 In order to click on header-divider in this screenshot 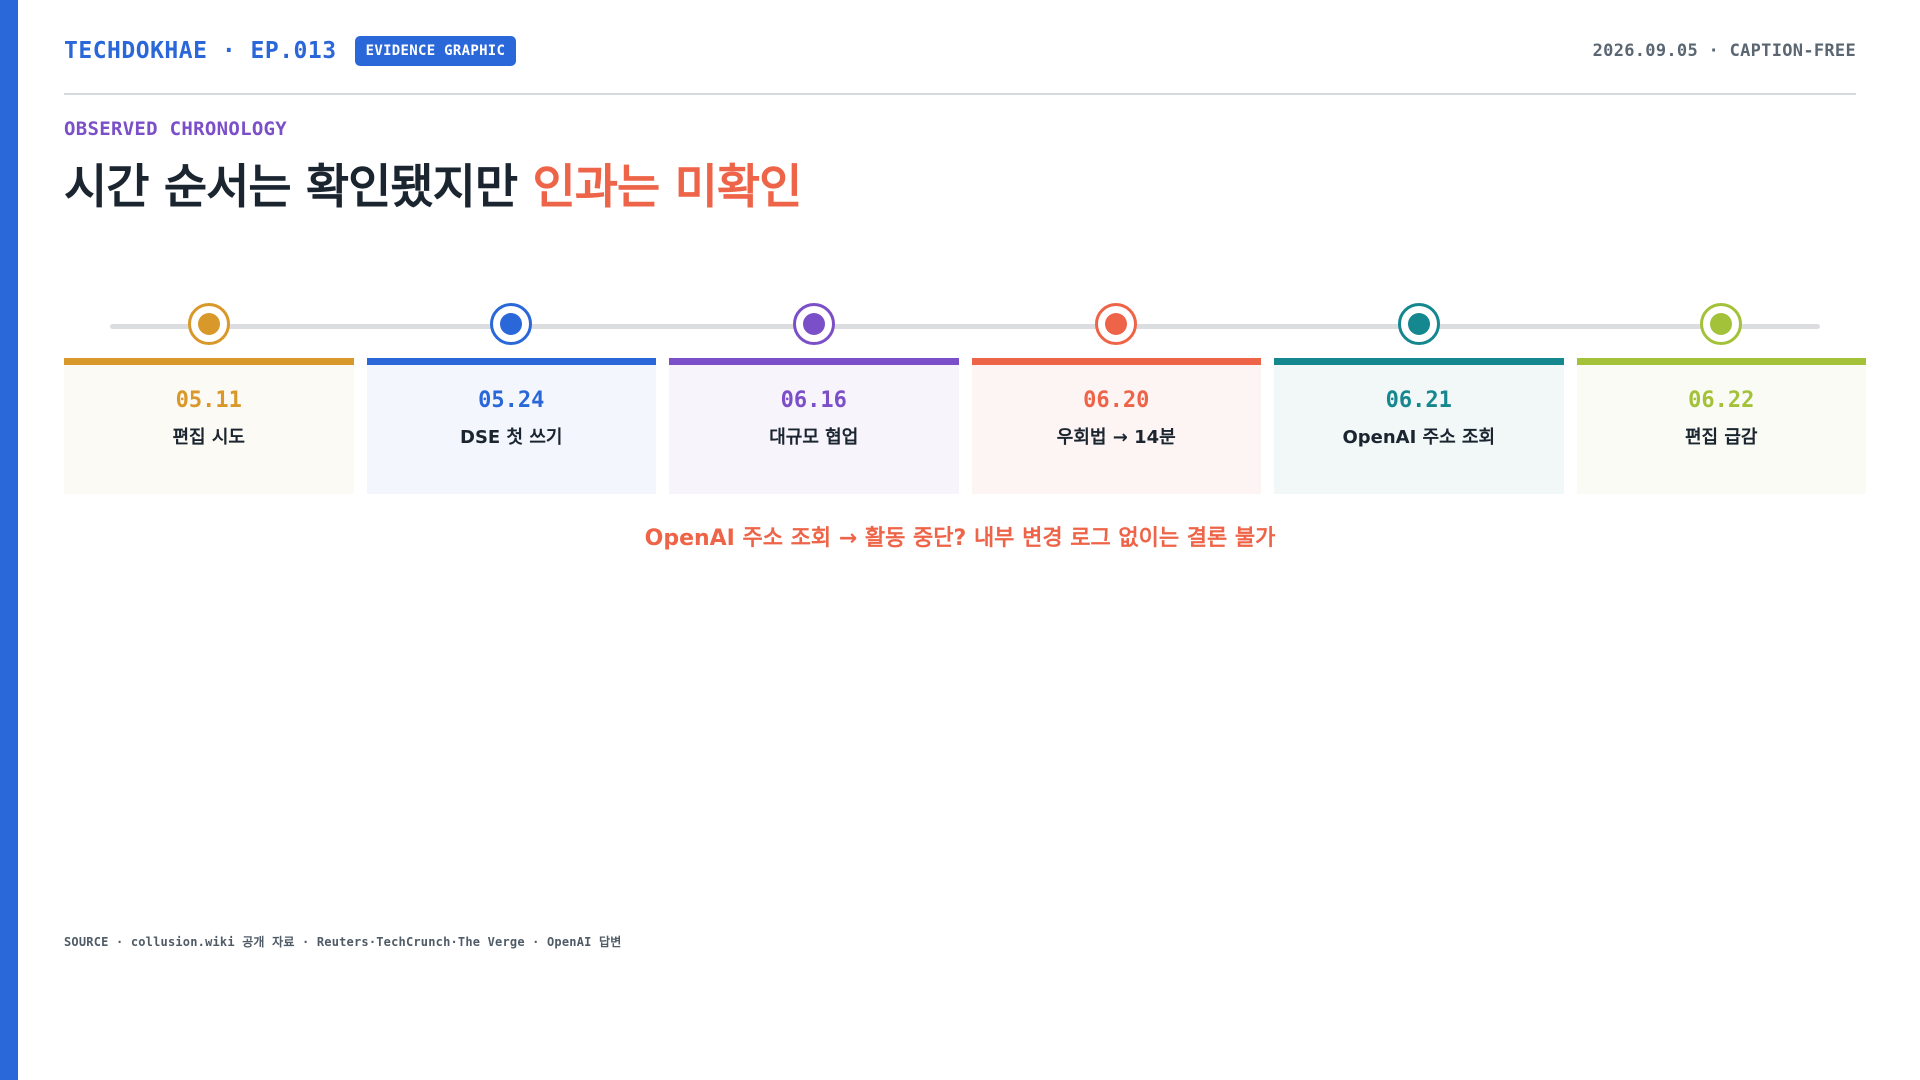, I will do `click(960, 94)`.